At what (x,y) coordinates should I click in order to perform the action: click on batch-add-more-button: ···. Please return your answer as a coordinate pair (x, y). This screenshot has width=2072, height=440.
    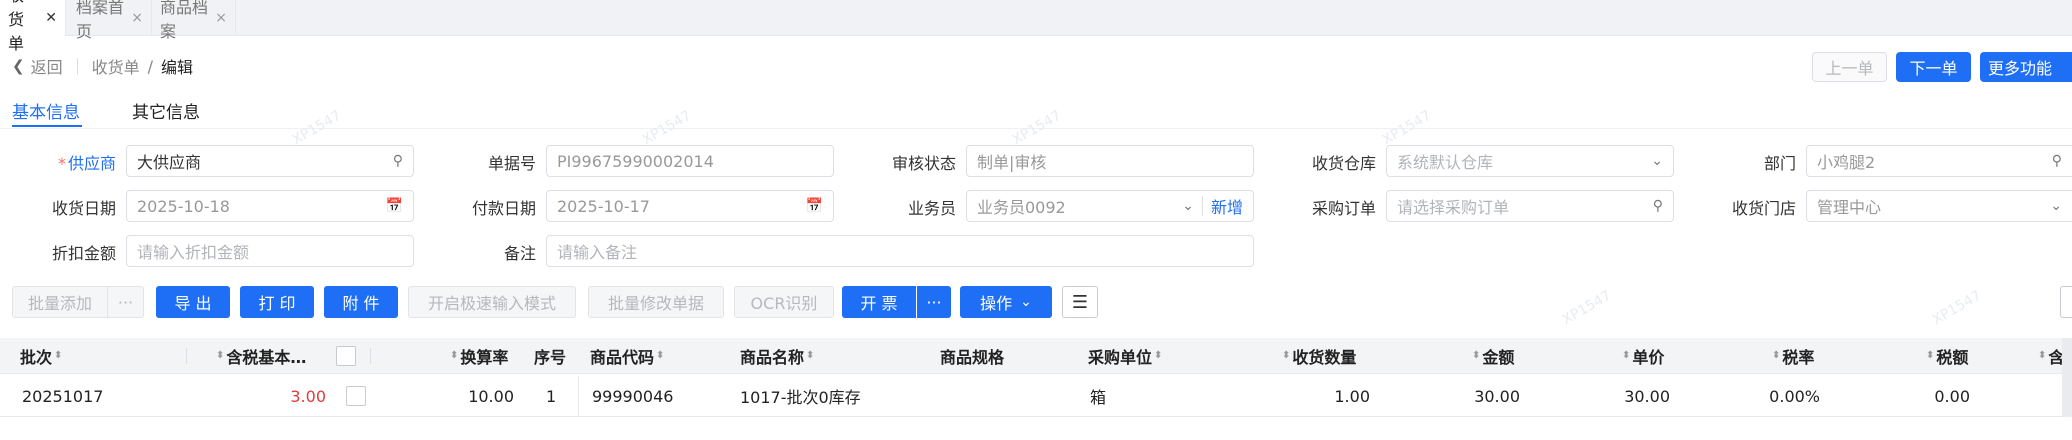
    Looking at the image, I should click on (126, 302).